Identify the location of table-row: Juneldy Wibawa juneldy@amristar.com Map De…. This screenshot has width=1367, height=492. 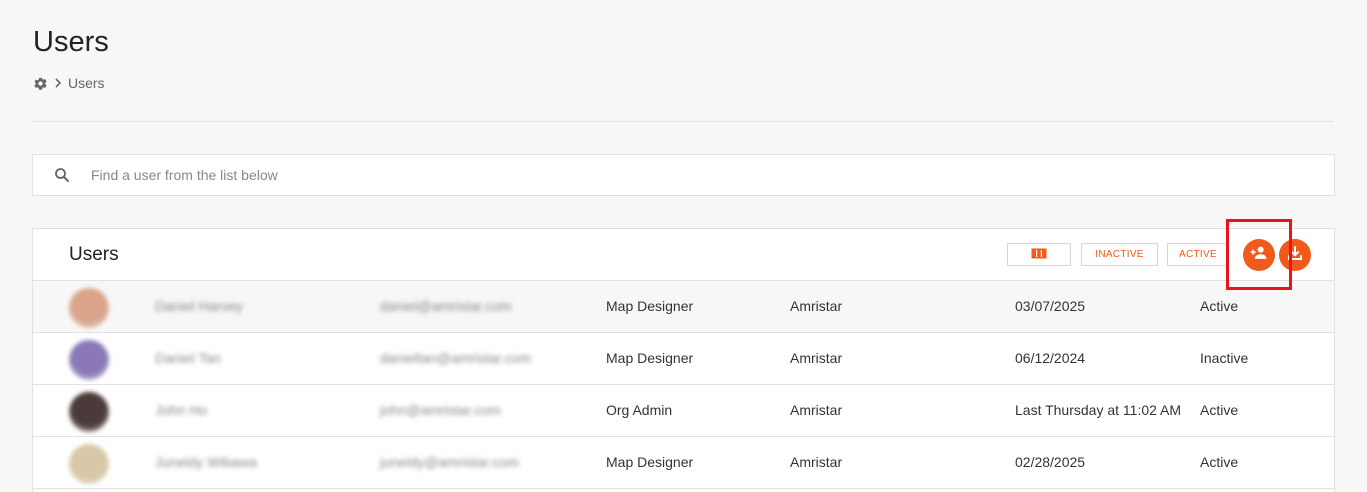
(683, 463).